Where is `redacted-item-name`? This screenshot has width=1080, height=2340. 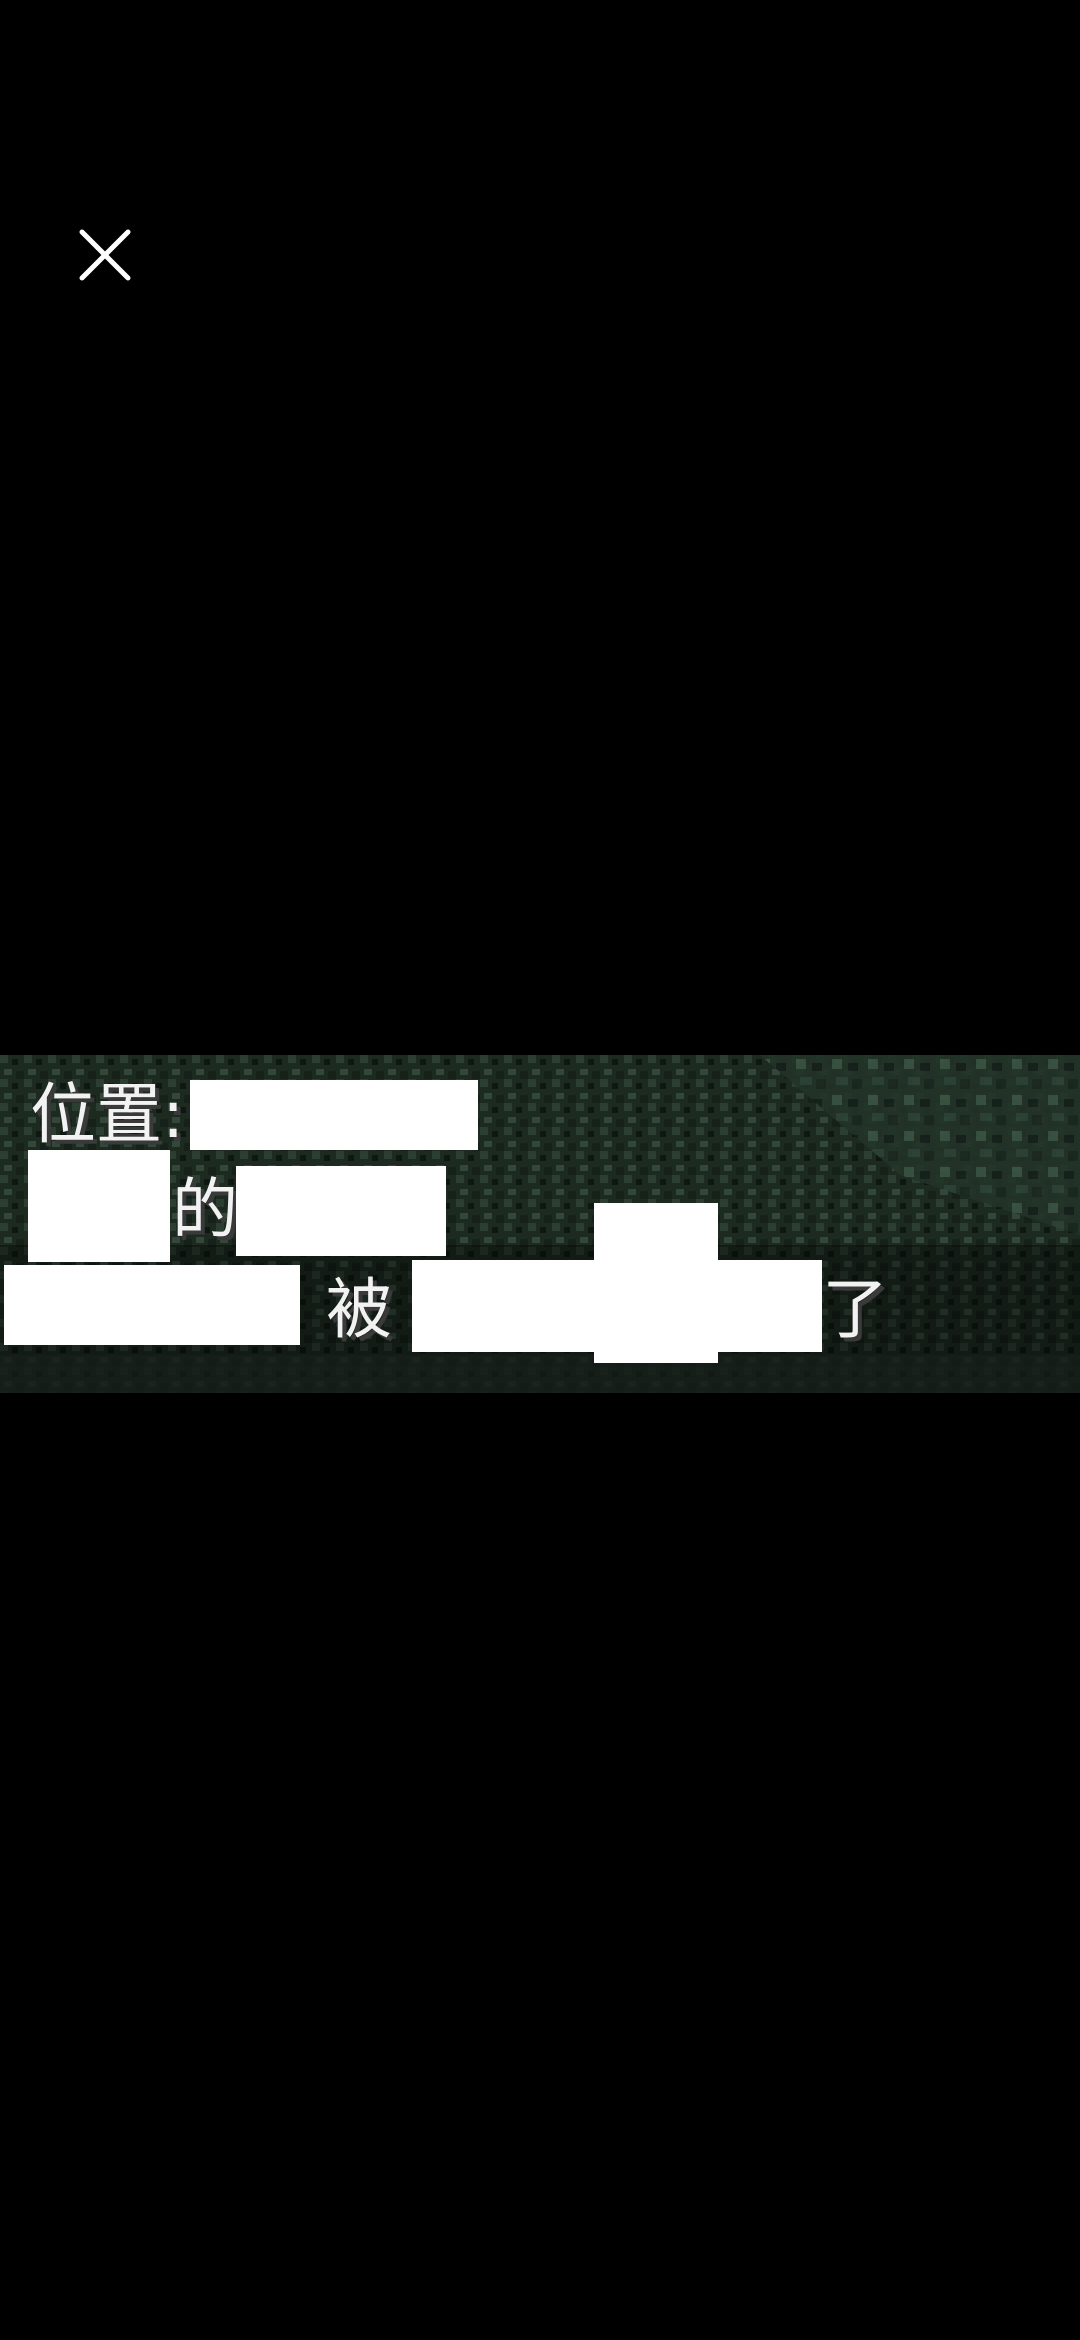
redacted-item-name is located at coordinates (341, 1211).